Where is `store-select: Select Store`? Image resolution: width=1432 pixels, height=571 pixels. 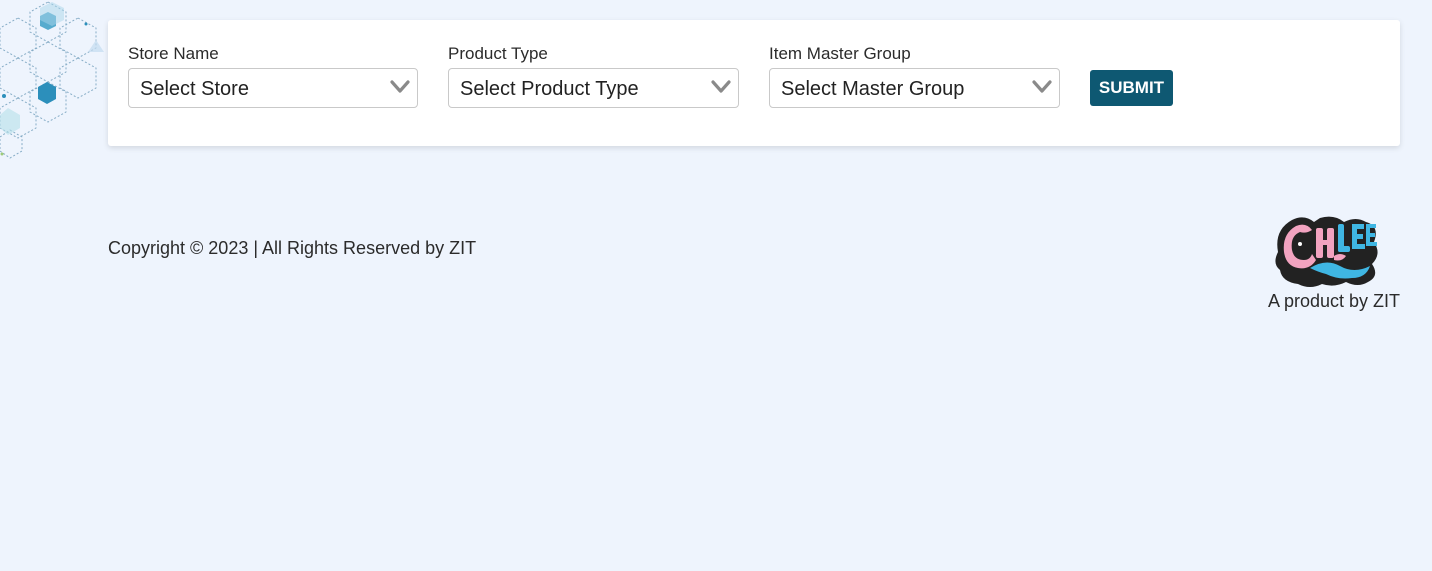
store-select: Select Store is located at coordinates (273, 88).